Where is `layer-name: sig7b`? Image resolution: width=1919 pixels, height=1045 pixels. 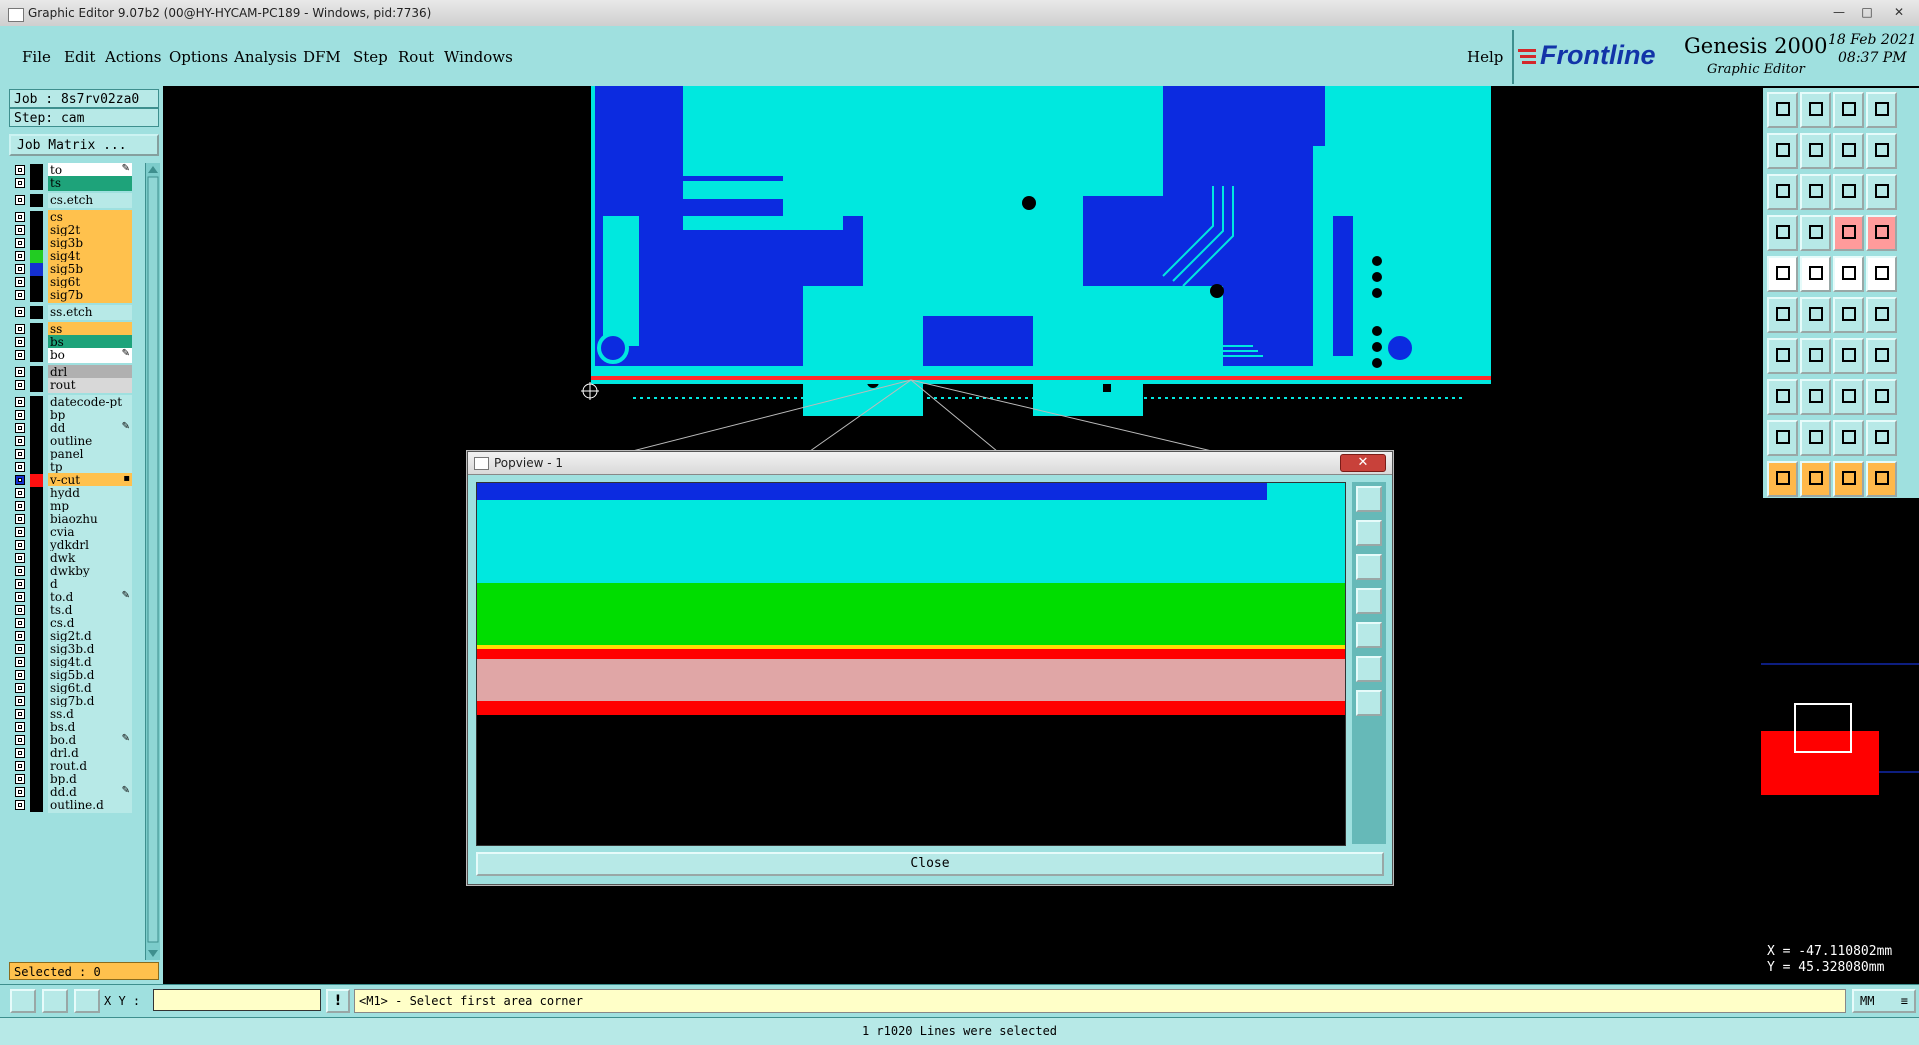
layer-name: sig7b is located at coordinates (90, 295).